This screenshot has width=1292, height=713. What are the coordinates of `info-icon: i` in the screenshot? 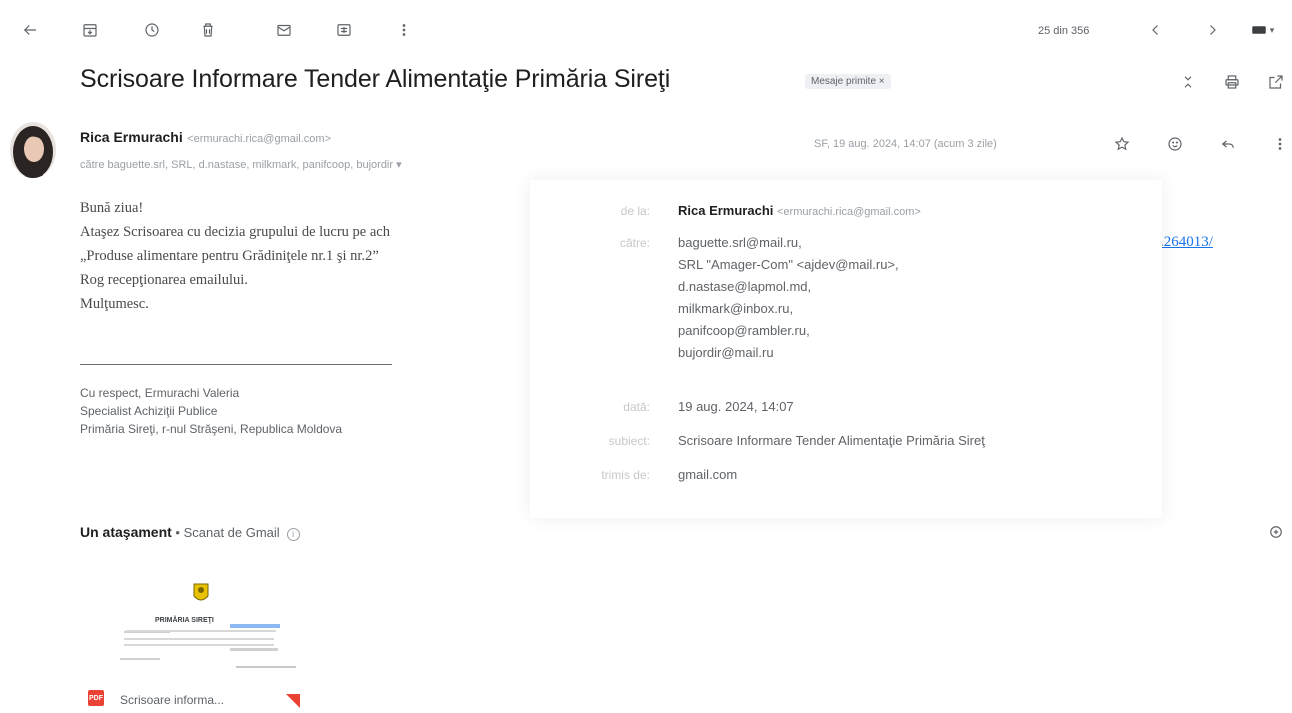 It's located at (293, 534).